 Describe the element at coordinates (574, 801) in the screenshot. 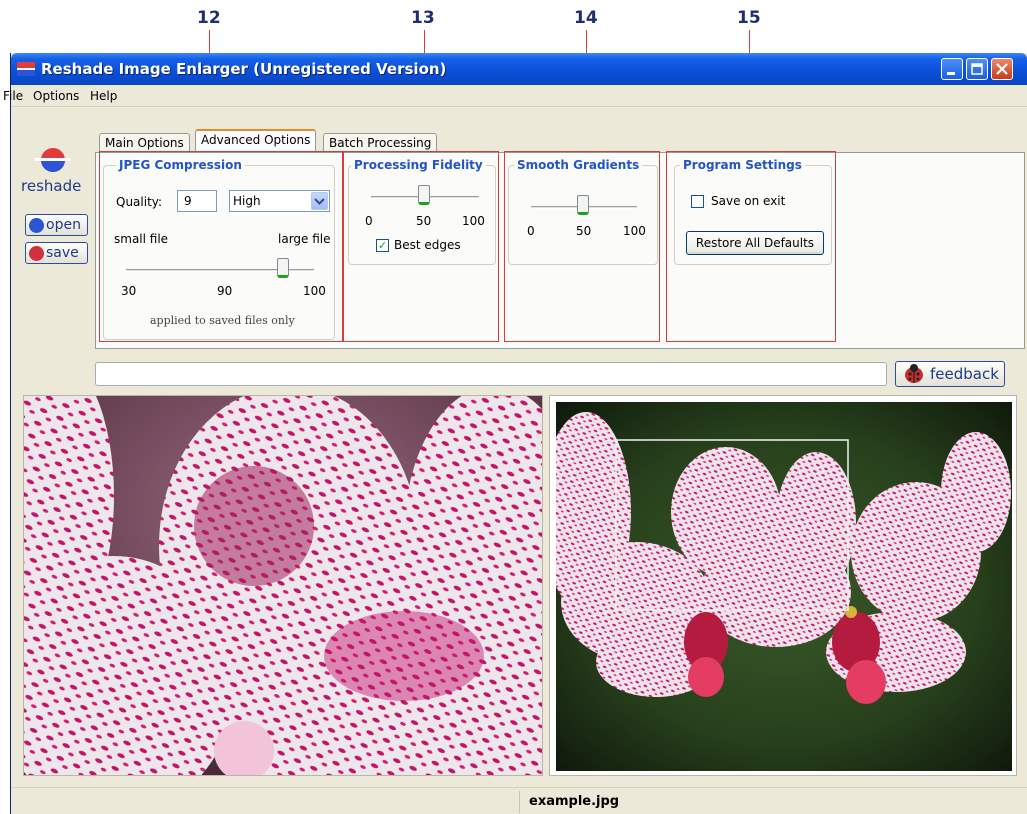

I see `status-filename: example.jpg` at that location.